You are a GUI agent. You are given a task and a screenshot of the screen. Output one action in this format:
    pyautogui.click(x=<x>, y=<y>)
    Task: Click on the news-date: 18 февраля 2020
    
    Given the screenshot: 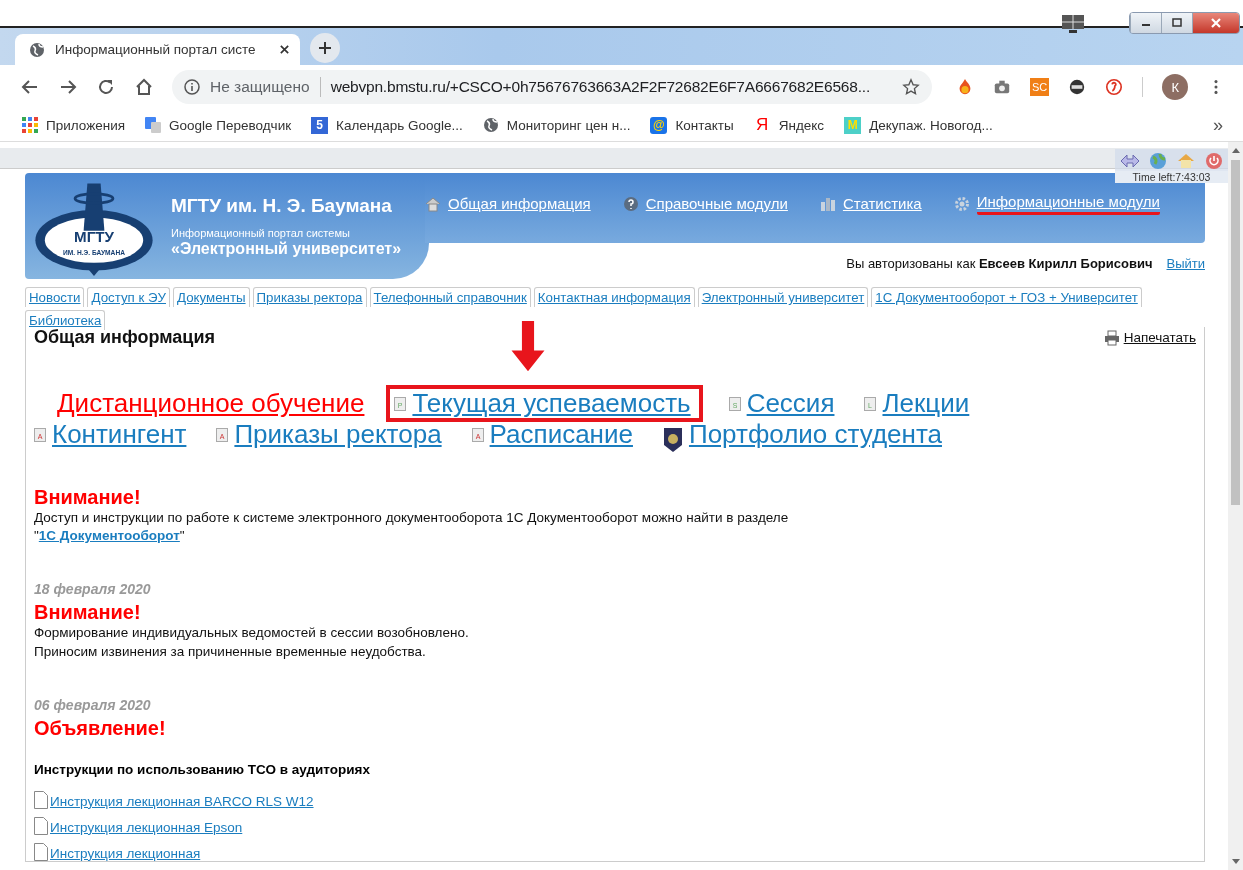 What is the action you would take?
    pyautogui.click(x=92, y=589)
    